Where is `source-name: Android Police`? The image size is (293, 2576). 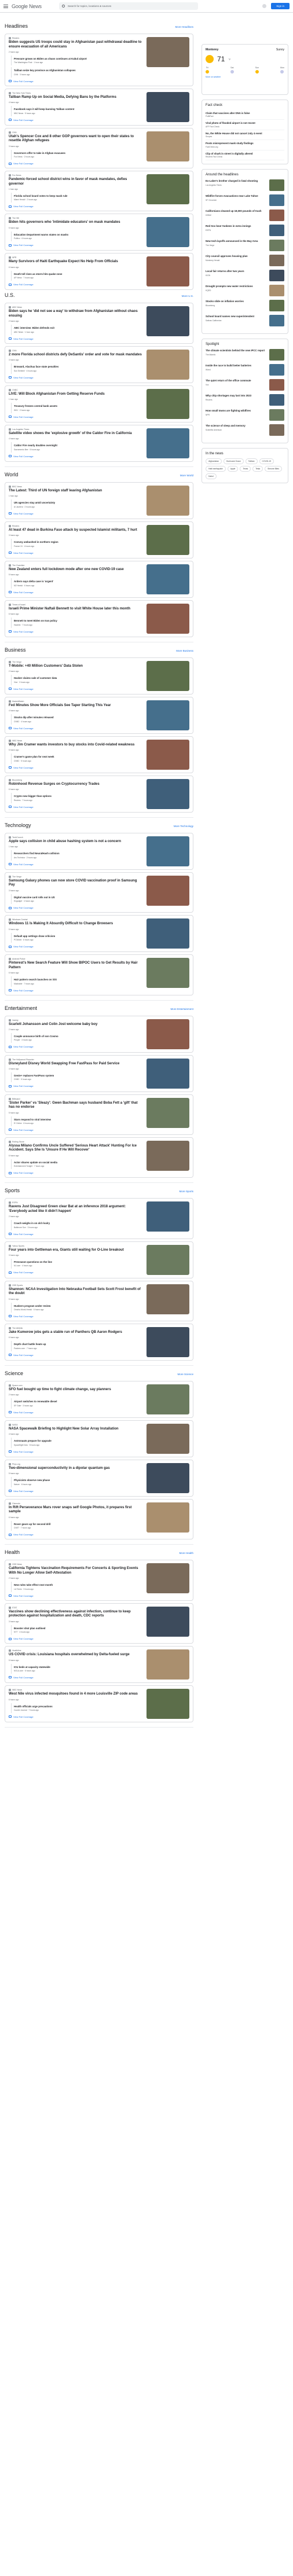 source-name: Android Police is located at coordinates (76, 959).